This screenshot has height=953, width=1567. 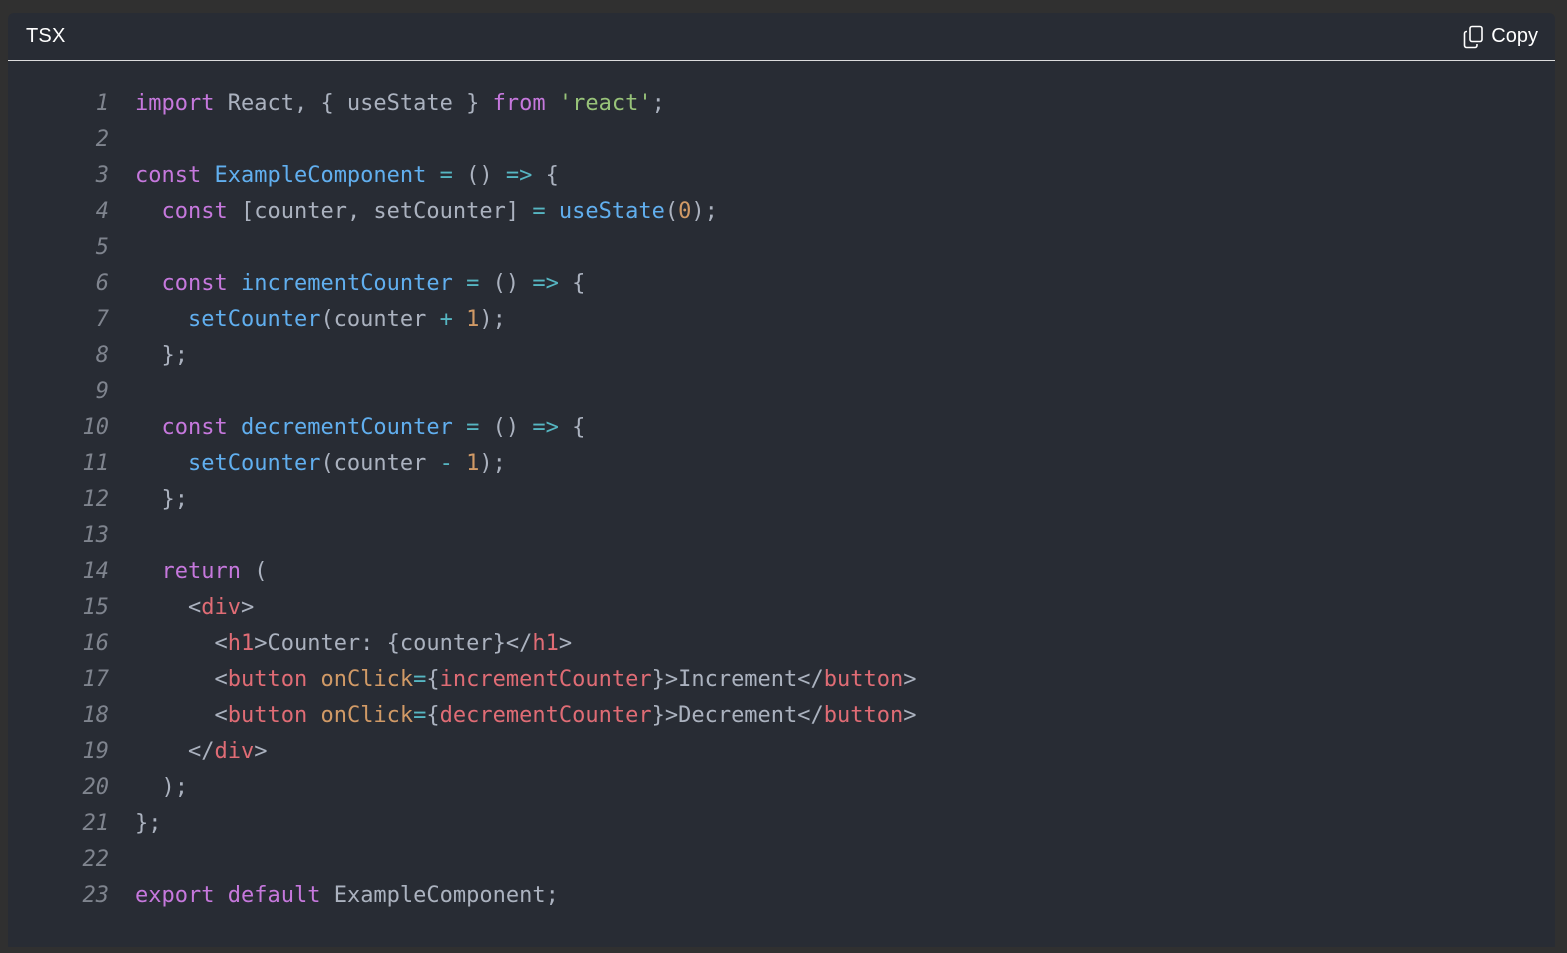 I want to click on line-number: 19, so click(x=96, y=751).